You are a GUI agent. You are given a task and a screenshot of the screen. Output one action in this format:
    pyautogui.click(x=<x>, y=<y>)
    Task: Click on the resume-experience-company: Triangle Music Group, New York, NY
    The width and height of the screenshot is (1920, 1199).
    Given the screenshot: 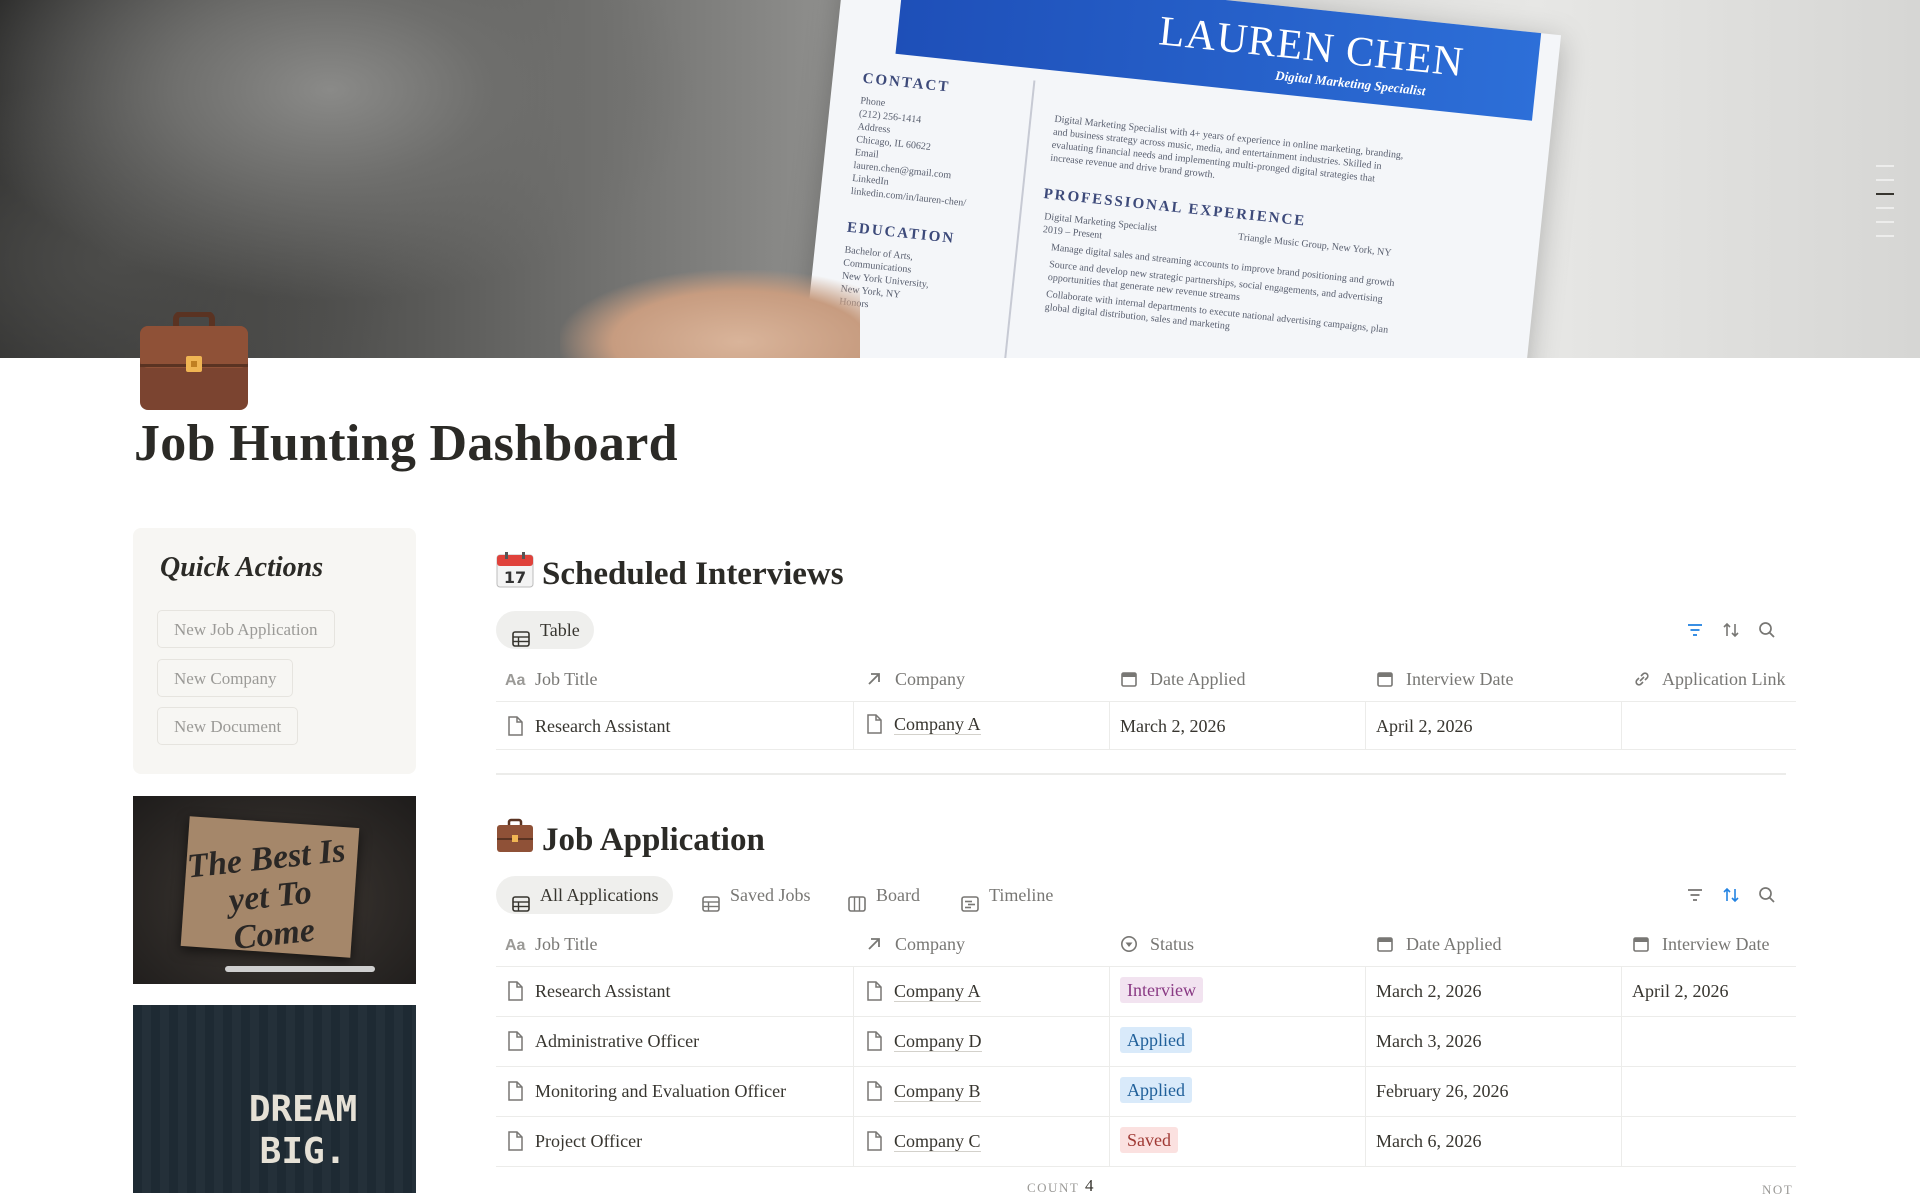 What is the action you would take?
    pyautogui.click(x=1314, y=245)
    